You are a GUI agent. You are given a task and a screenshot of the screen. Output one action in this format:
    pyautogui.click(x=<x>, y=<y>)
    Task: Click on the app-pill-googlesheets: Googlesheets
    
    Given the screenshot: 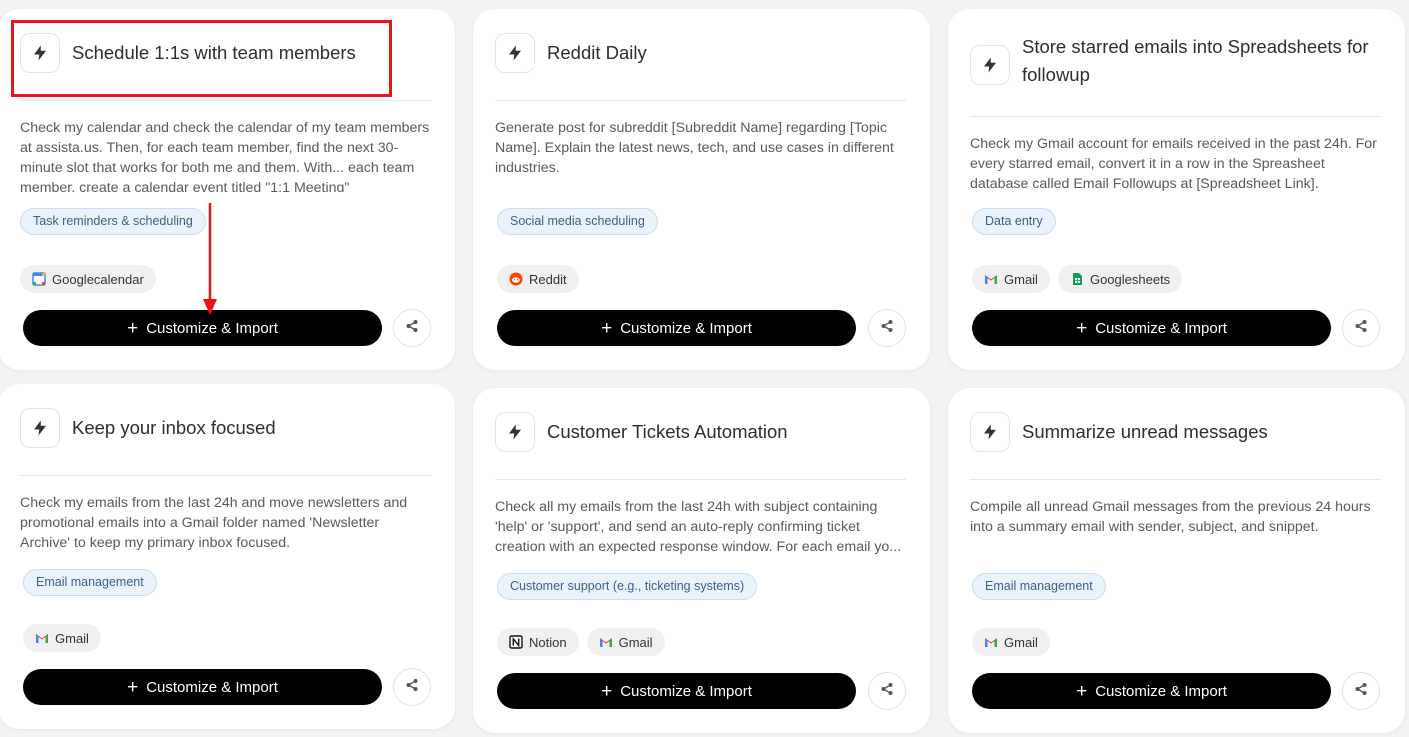 What is the action you would take?
    pyautogui.click(x=1120, y=279)
    